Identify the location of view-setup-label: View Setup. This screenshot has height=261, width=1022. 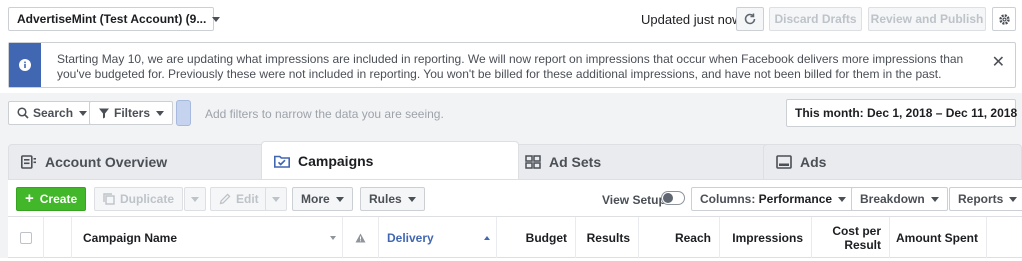
(634, 200).